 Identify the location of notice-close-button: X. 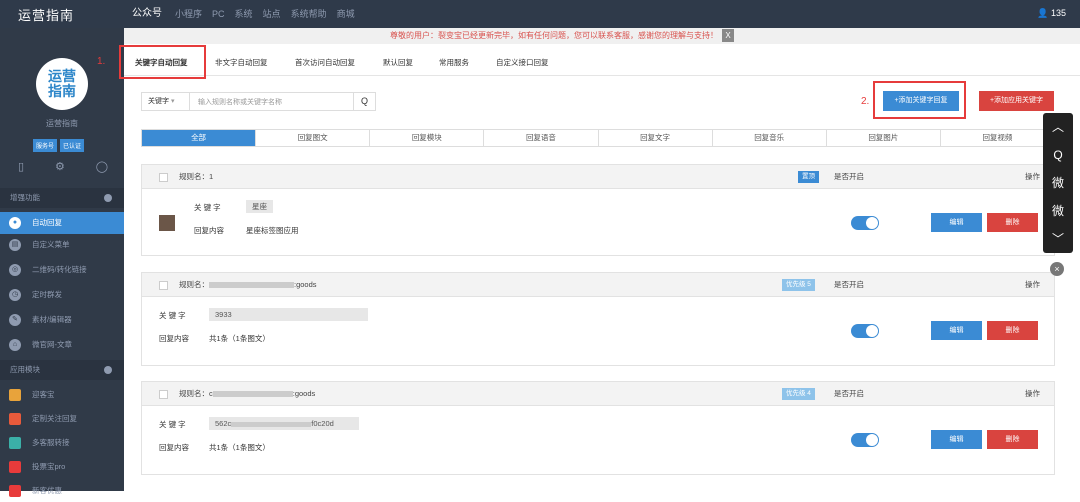
(728, 35).